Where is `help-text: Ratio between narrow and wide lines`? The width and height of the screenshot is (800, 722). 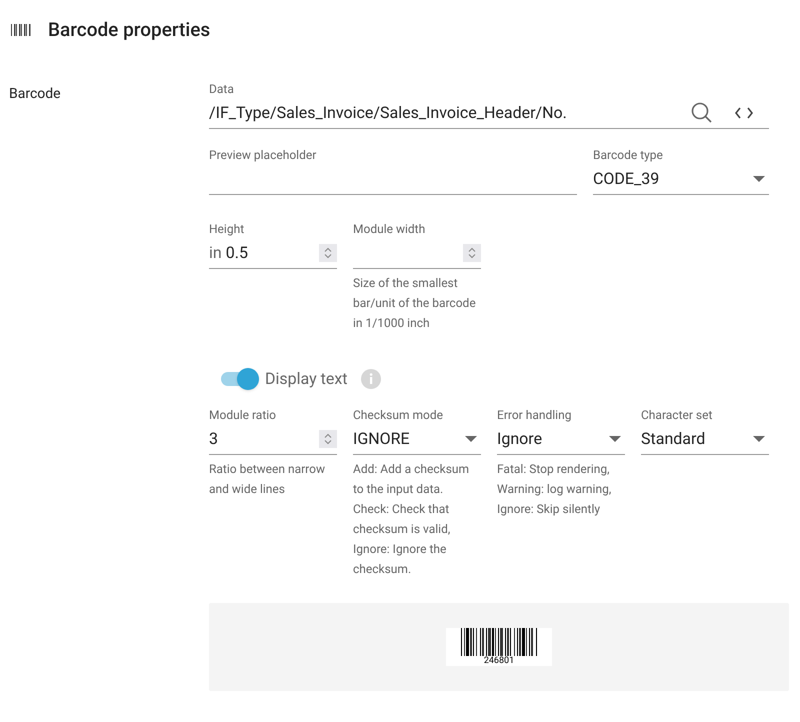
help-text: Ratio between narrow and wide lines is located at coordinates (267, 479).